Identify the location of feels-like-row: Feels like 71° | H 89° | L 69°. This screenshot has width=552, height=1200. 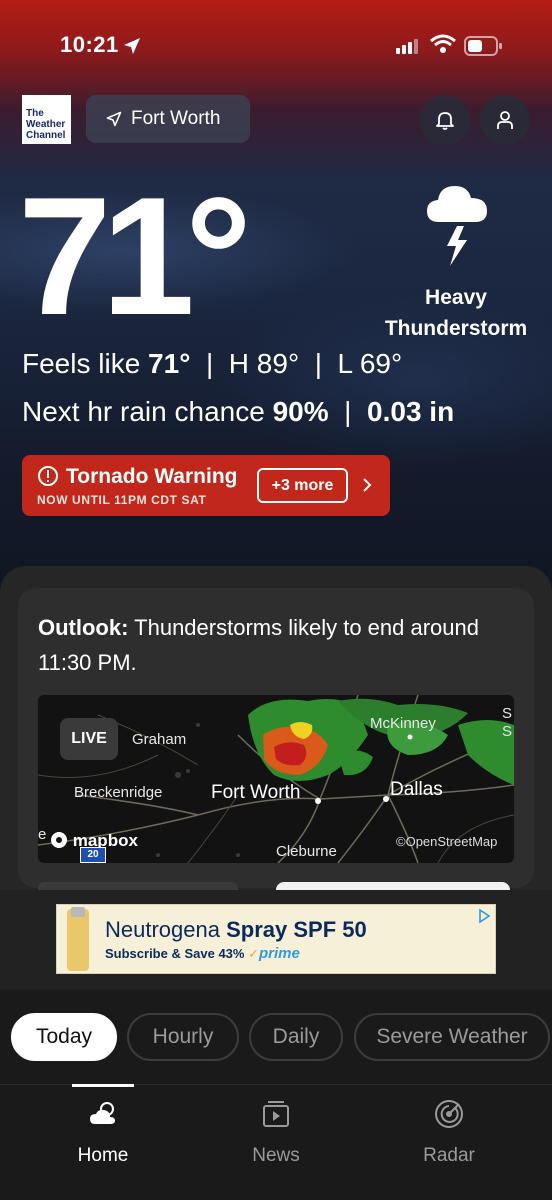
(212, 364).